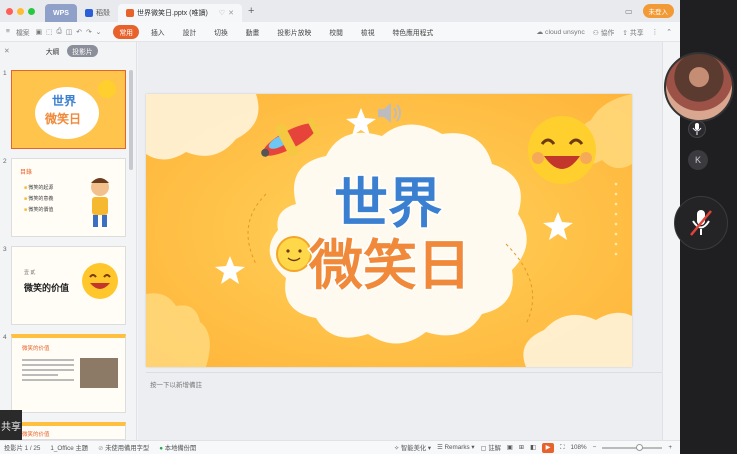 This screenshot has height=454, width=737. I want to click on zoom-level: 108%, so click(579, 447).